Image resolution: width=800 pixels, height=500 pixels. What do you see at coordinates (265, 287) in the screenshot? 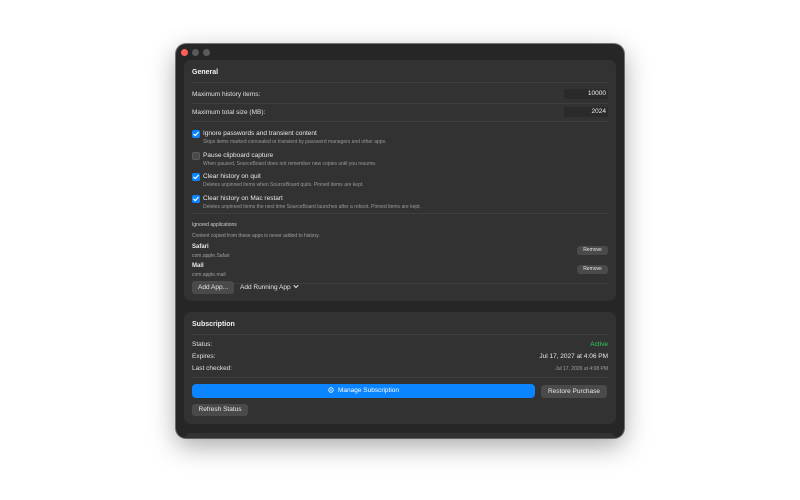
I see `add-running-app-label: Add Running App` at bounding box center [265, 287].